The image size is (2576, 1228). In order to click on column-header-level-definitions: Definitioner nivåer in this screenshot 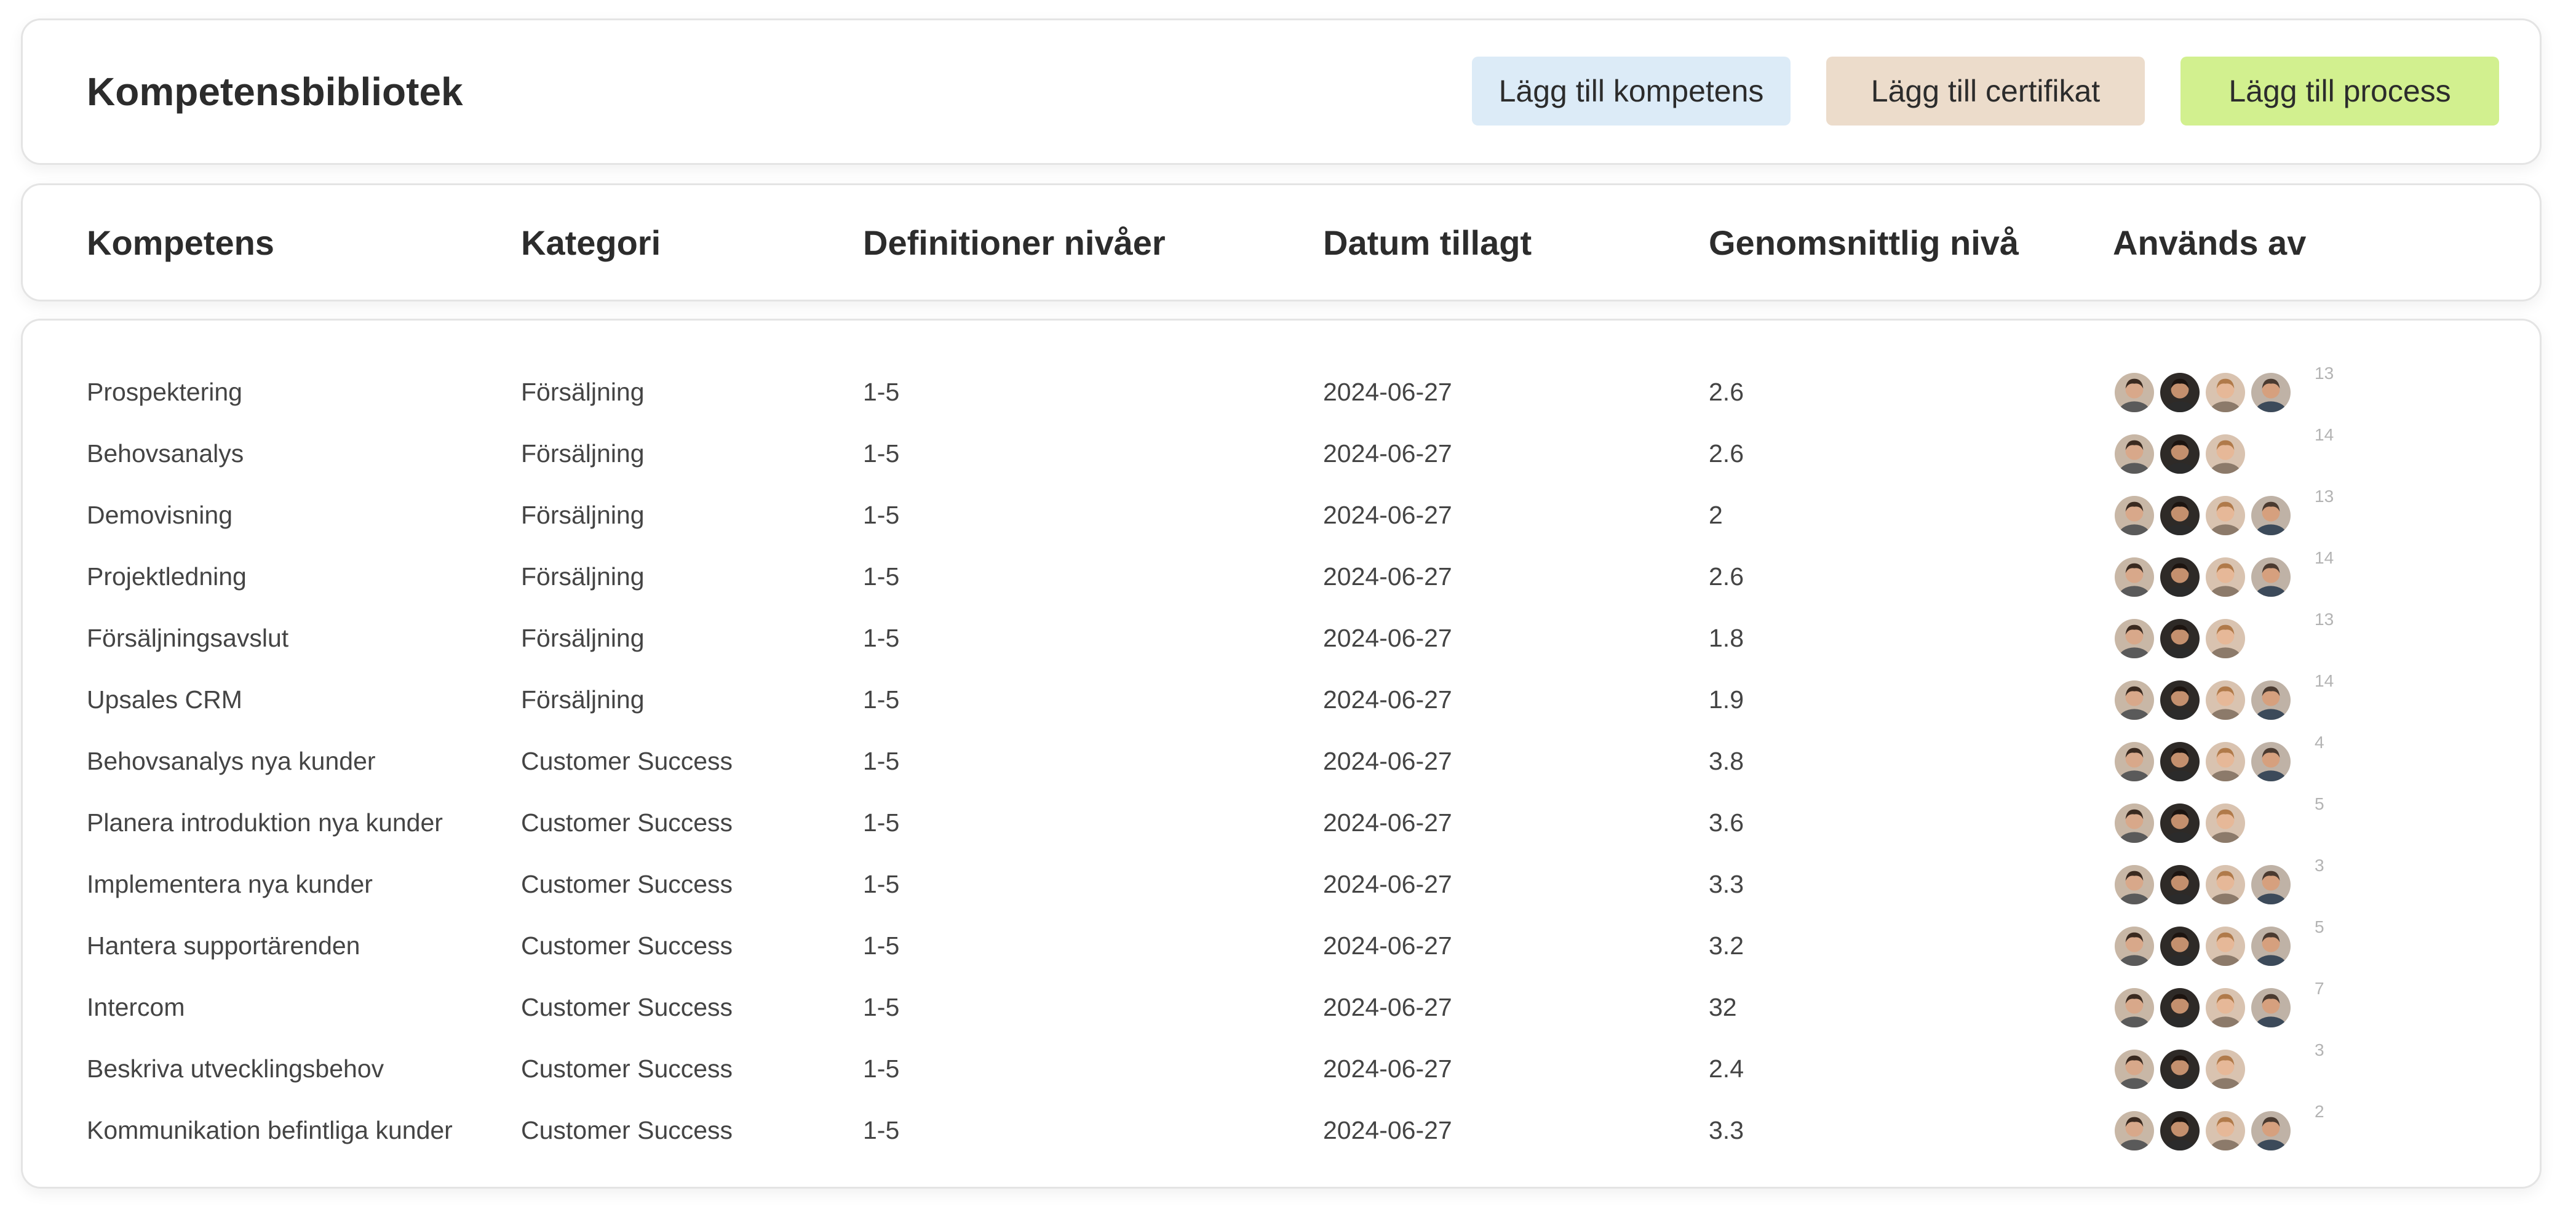, I will do `click(1014, 242)`.